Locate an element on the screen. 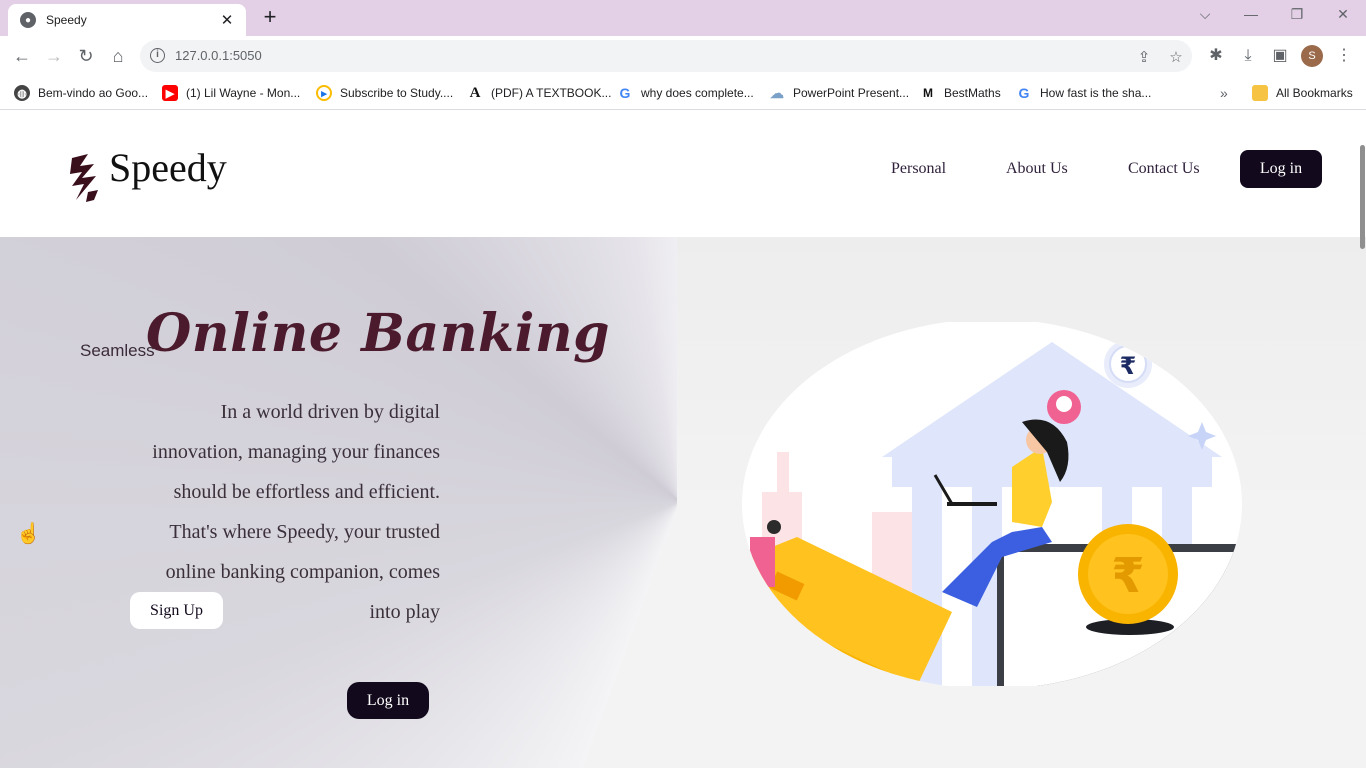 This screenshot has height=768, width=1366. all-bookmarks-button: All Bookmarks is located at coordinates (1302, 93).